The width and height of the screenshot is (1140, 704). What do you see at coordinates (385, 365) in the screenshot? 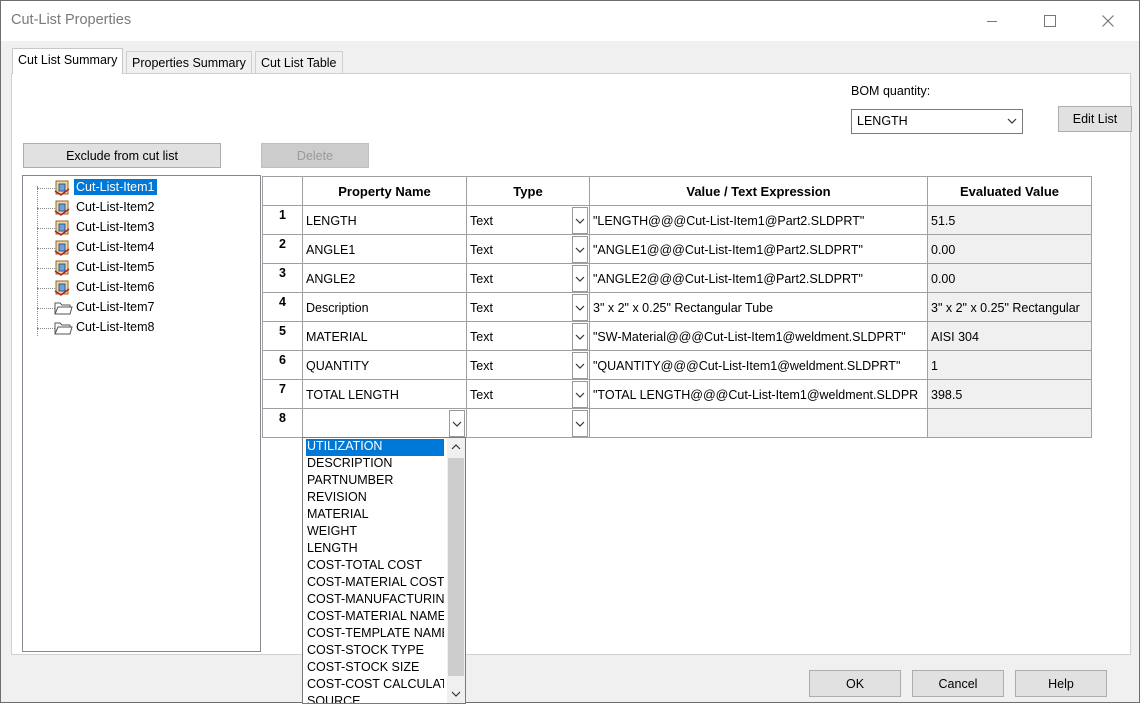
I see `cell-name: QUANTITY` at bounding box center [385, 365].